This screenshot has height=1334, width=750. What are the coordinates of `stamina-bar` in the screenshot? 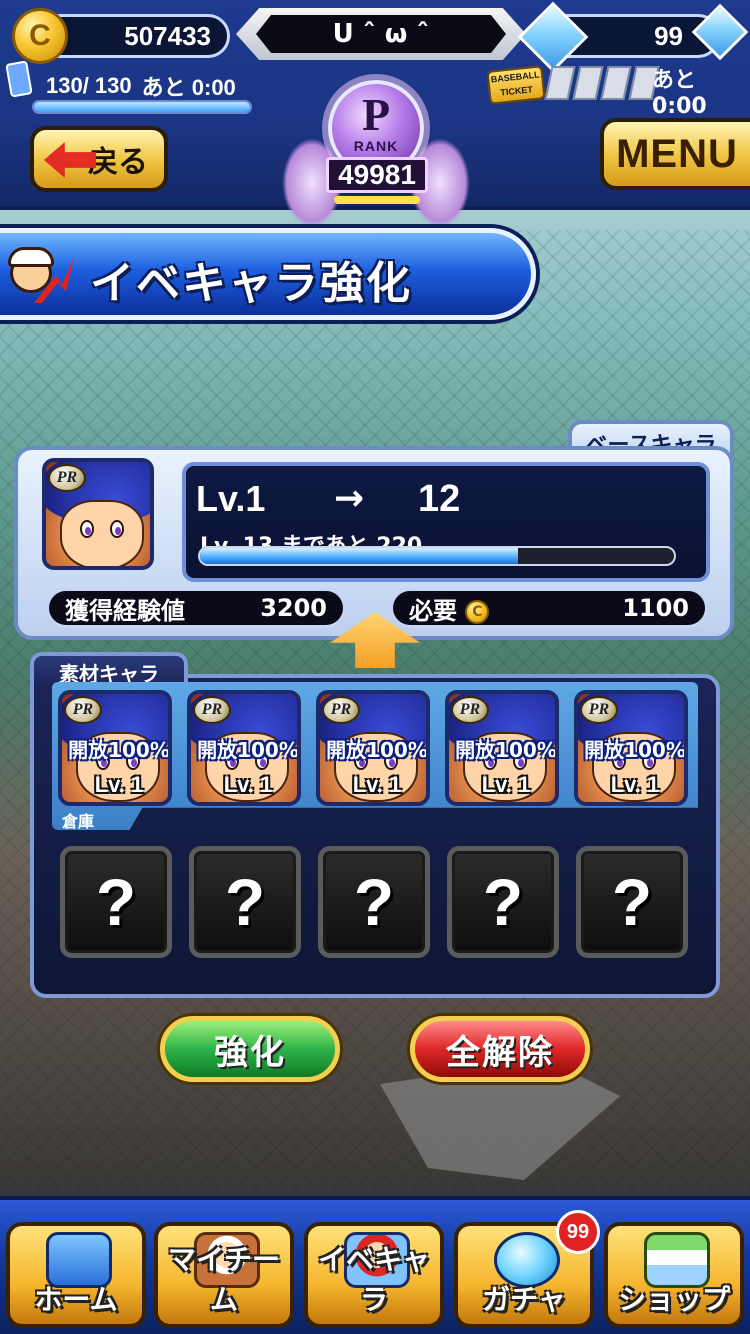 It's located at (142, 107).